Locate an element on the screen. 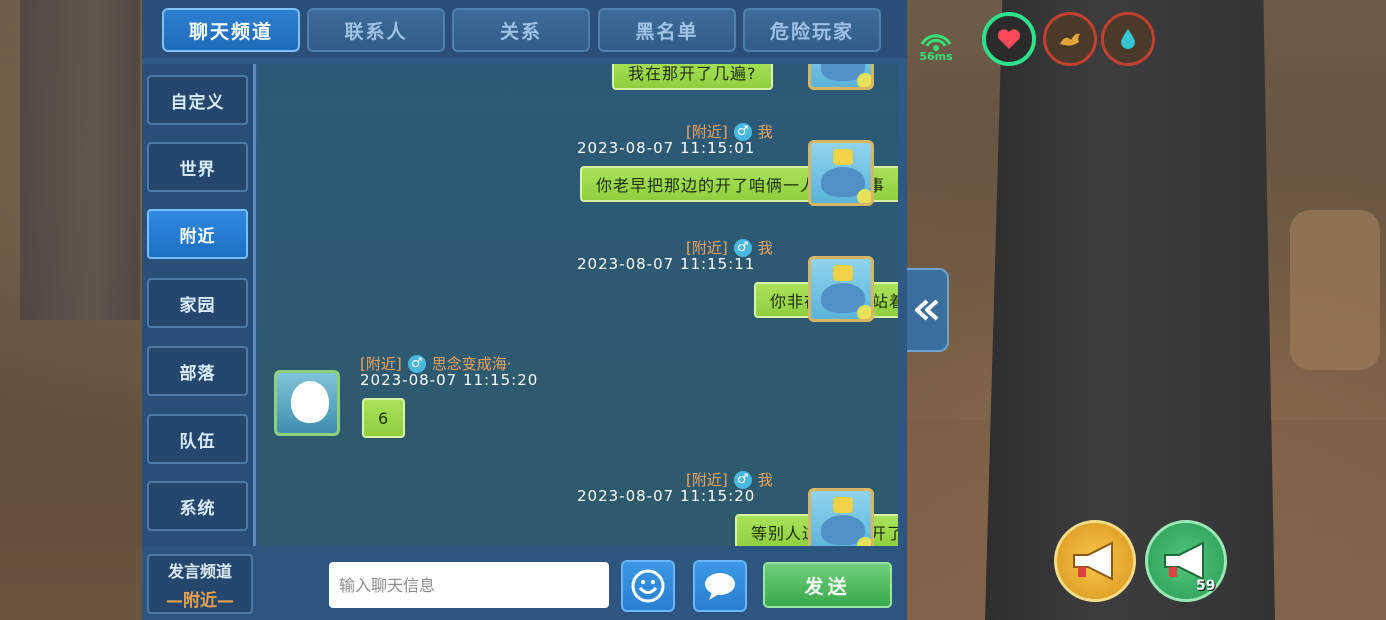 This screenshot has width=1386, height=620. emoji-icon is located at coordinates (648, 586).